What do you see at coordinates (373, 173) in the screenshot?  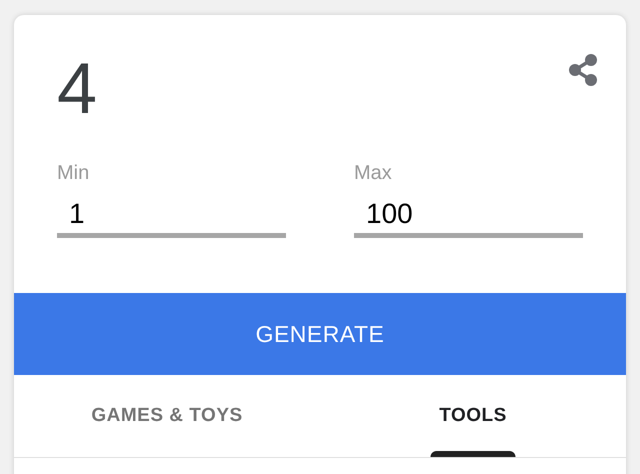 I see `field-label: Max` at bounding box center [373, 173].